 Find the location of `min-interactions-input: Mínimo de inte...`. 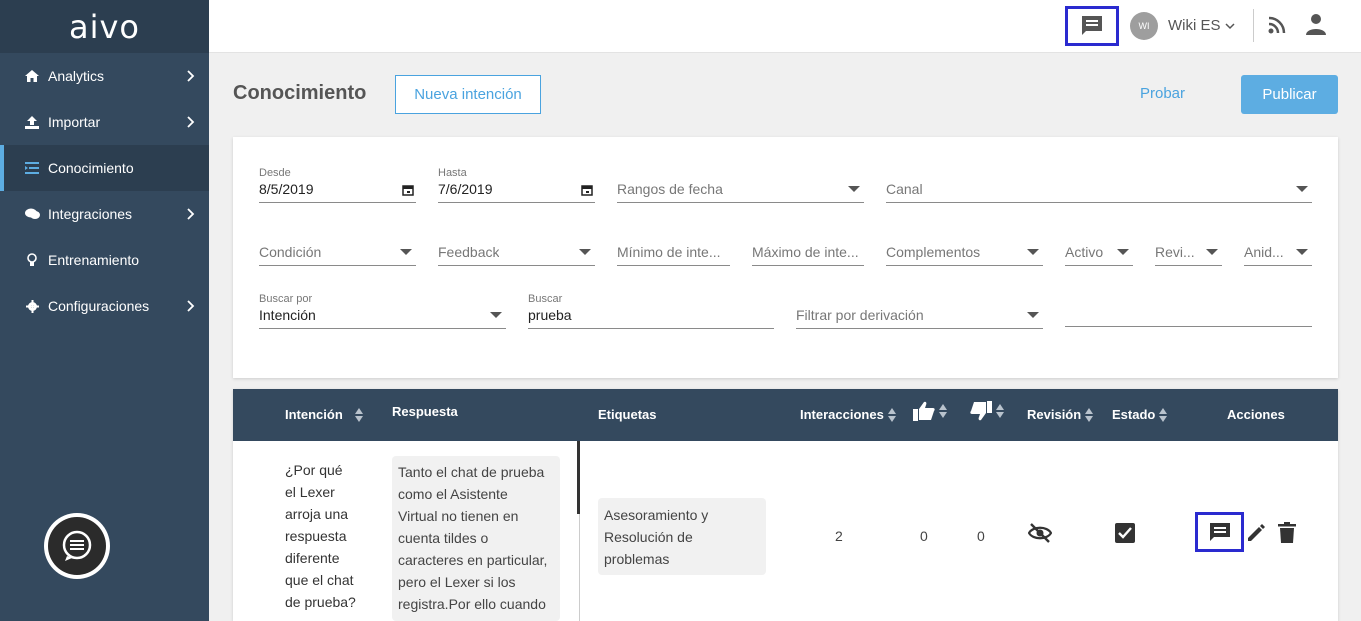

min-interactions-input: Mínimo de inte... is located at coordinates (673, 251).